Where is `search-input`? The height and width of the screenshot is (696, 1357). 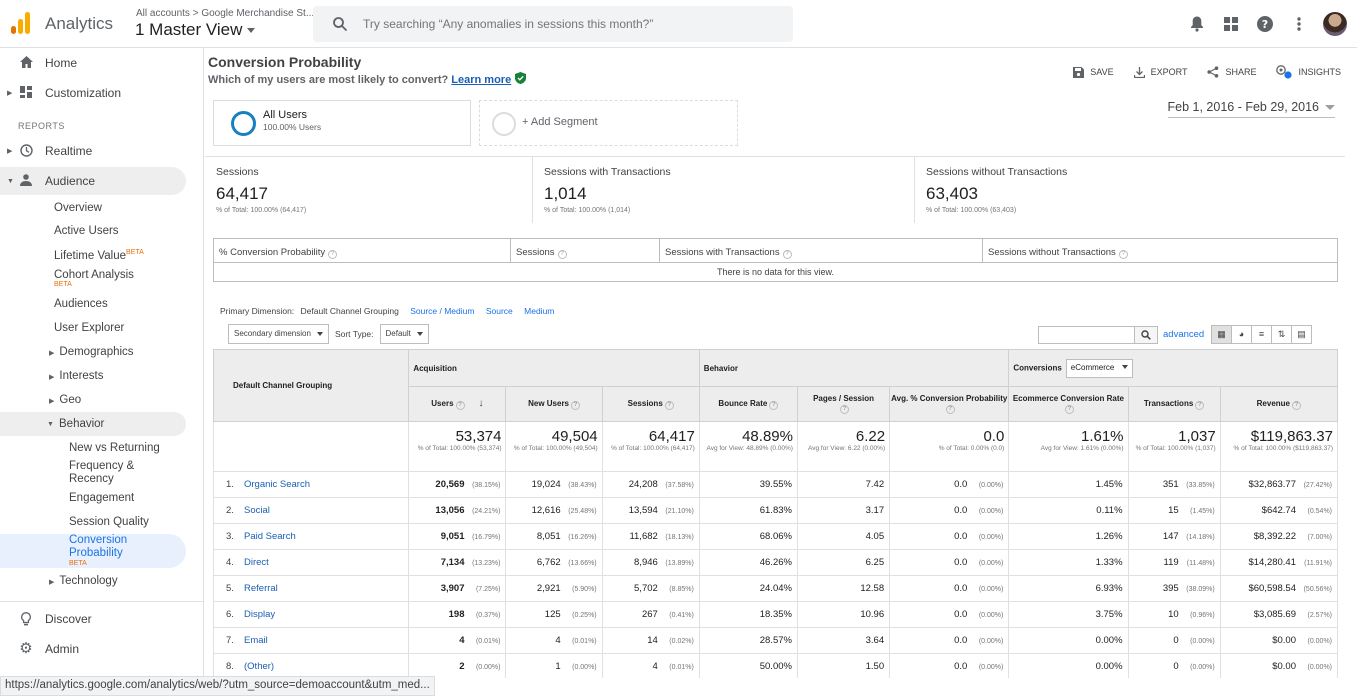 search-input is located at coordinates (573, 24).